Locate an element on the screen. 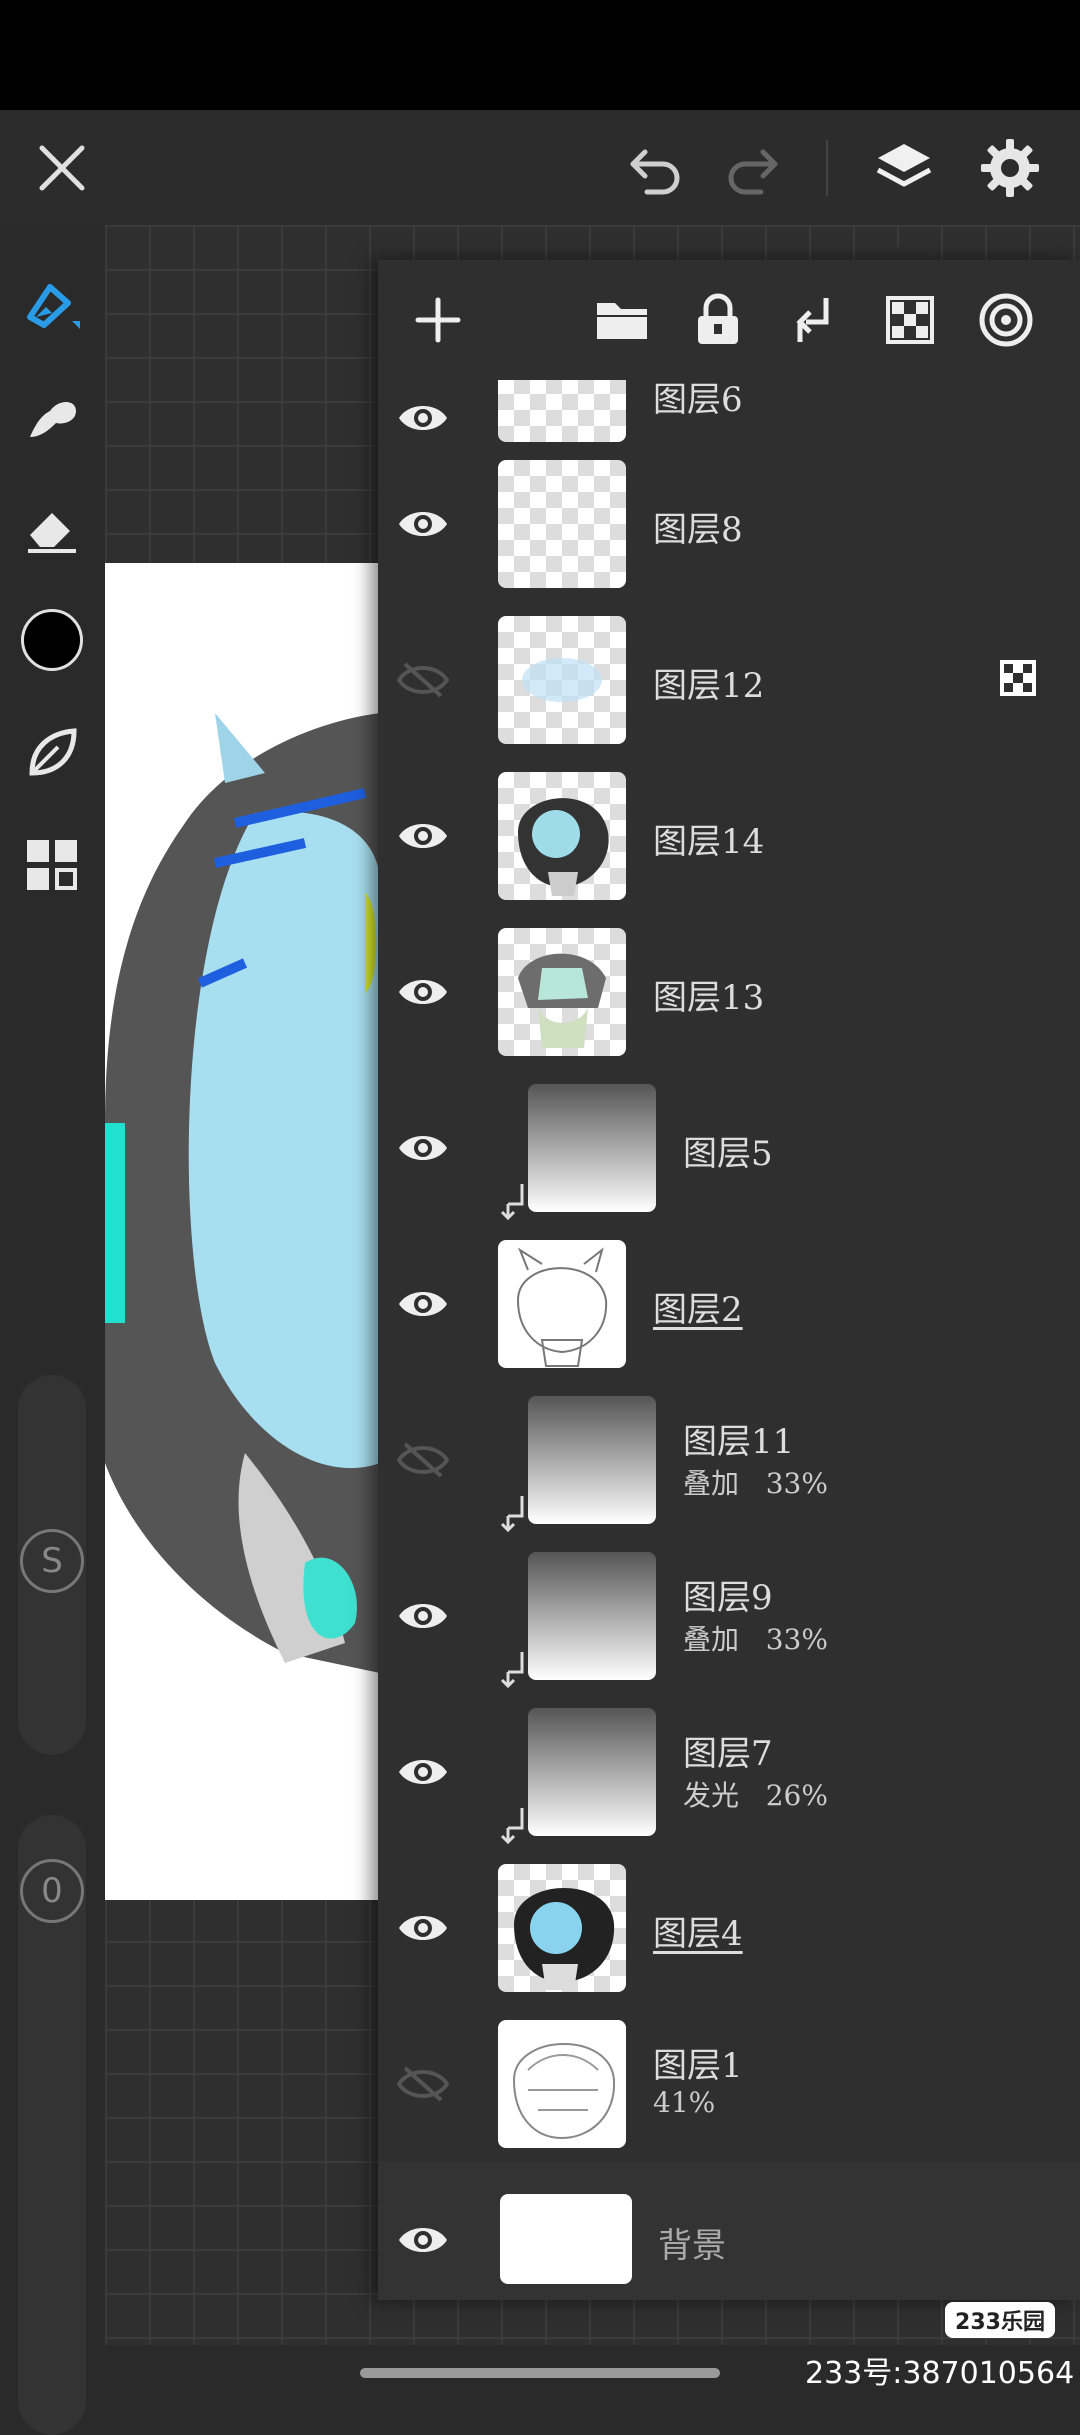 The width and height of the screenshot is (1080, 2435). layer-row: 图层11 叠加 33% is located at coordinates (729, 1461).